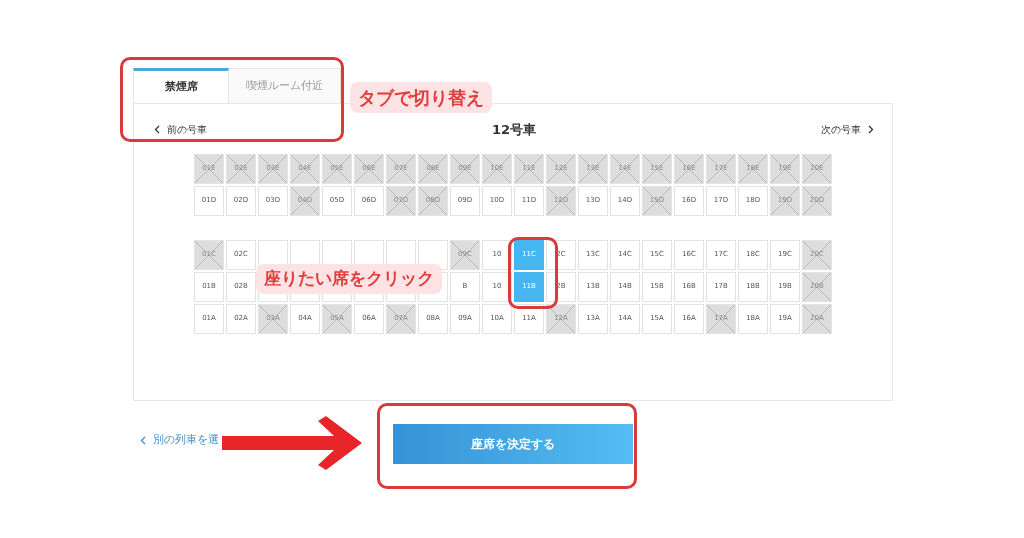 This screenshot has width=1024, height=538. What do you see at coordinates (514, 130) in the screenshot?
I see `car-title: 12号車` at bounding box center [514, 130].